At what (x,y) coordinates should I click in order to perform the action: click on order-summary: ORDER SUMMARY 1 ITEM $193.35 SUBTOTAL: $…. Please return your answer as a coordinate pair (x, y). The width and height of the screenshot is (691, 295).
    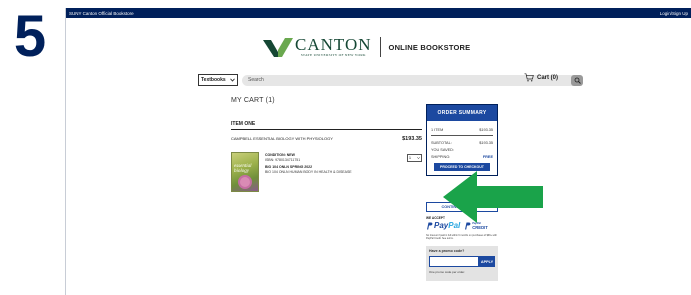
    Looking at the image, I should click on (462, 140).